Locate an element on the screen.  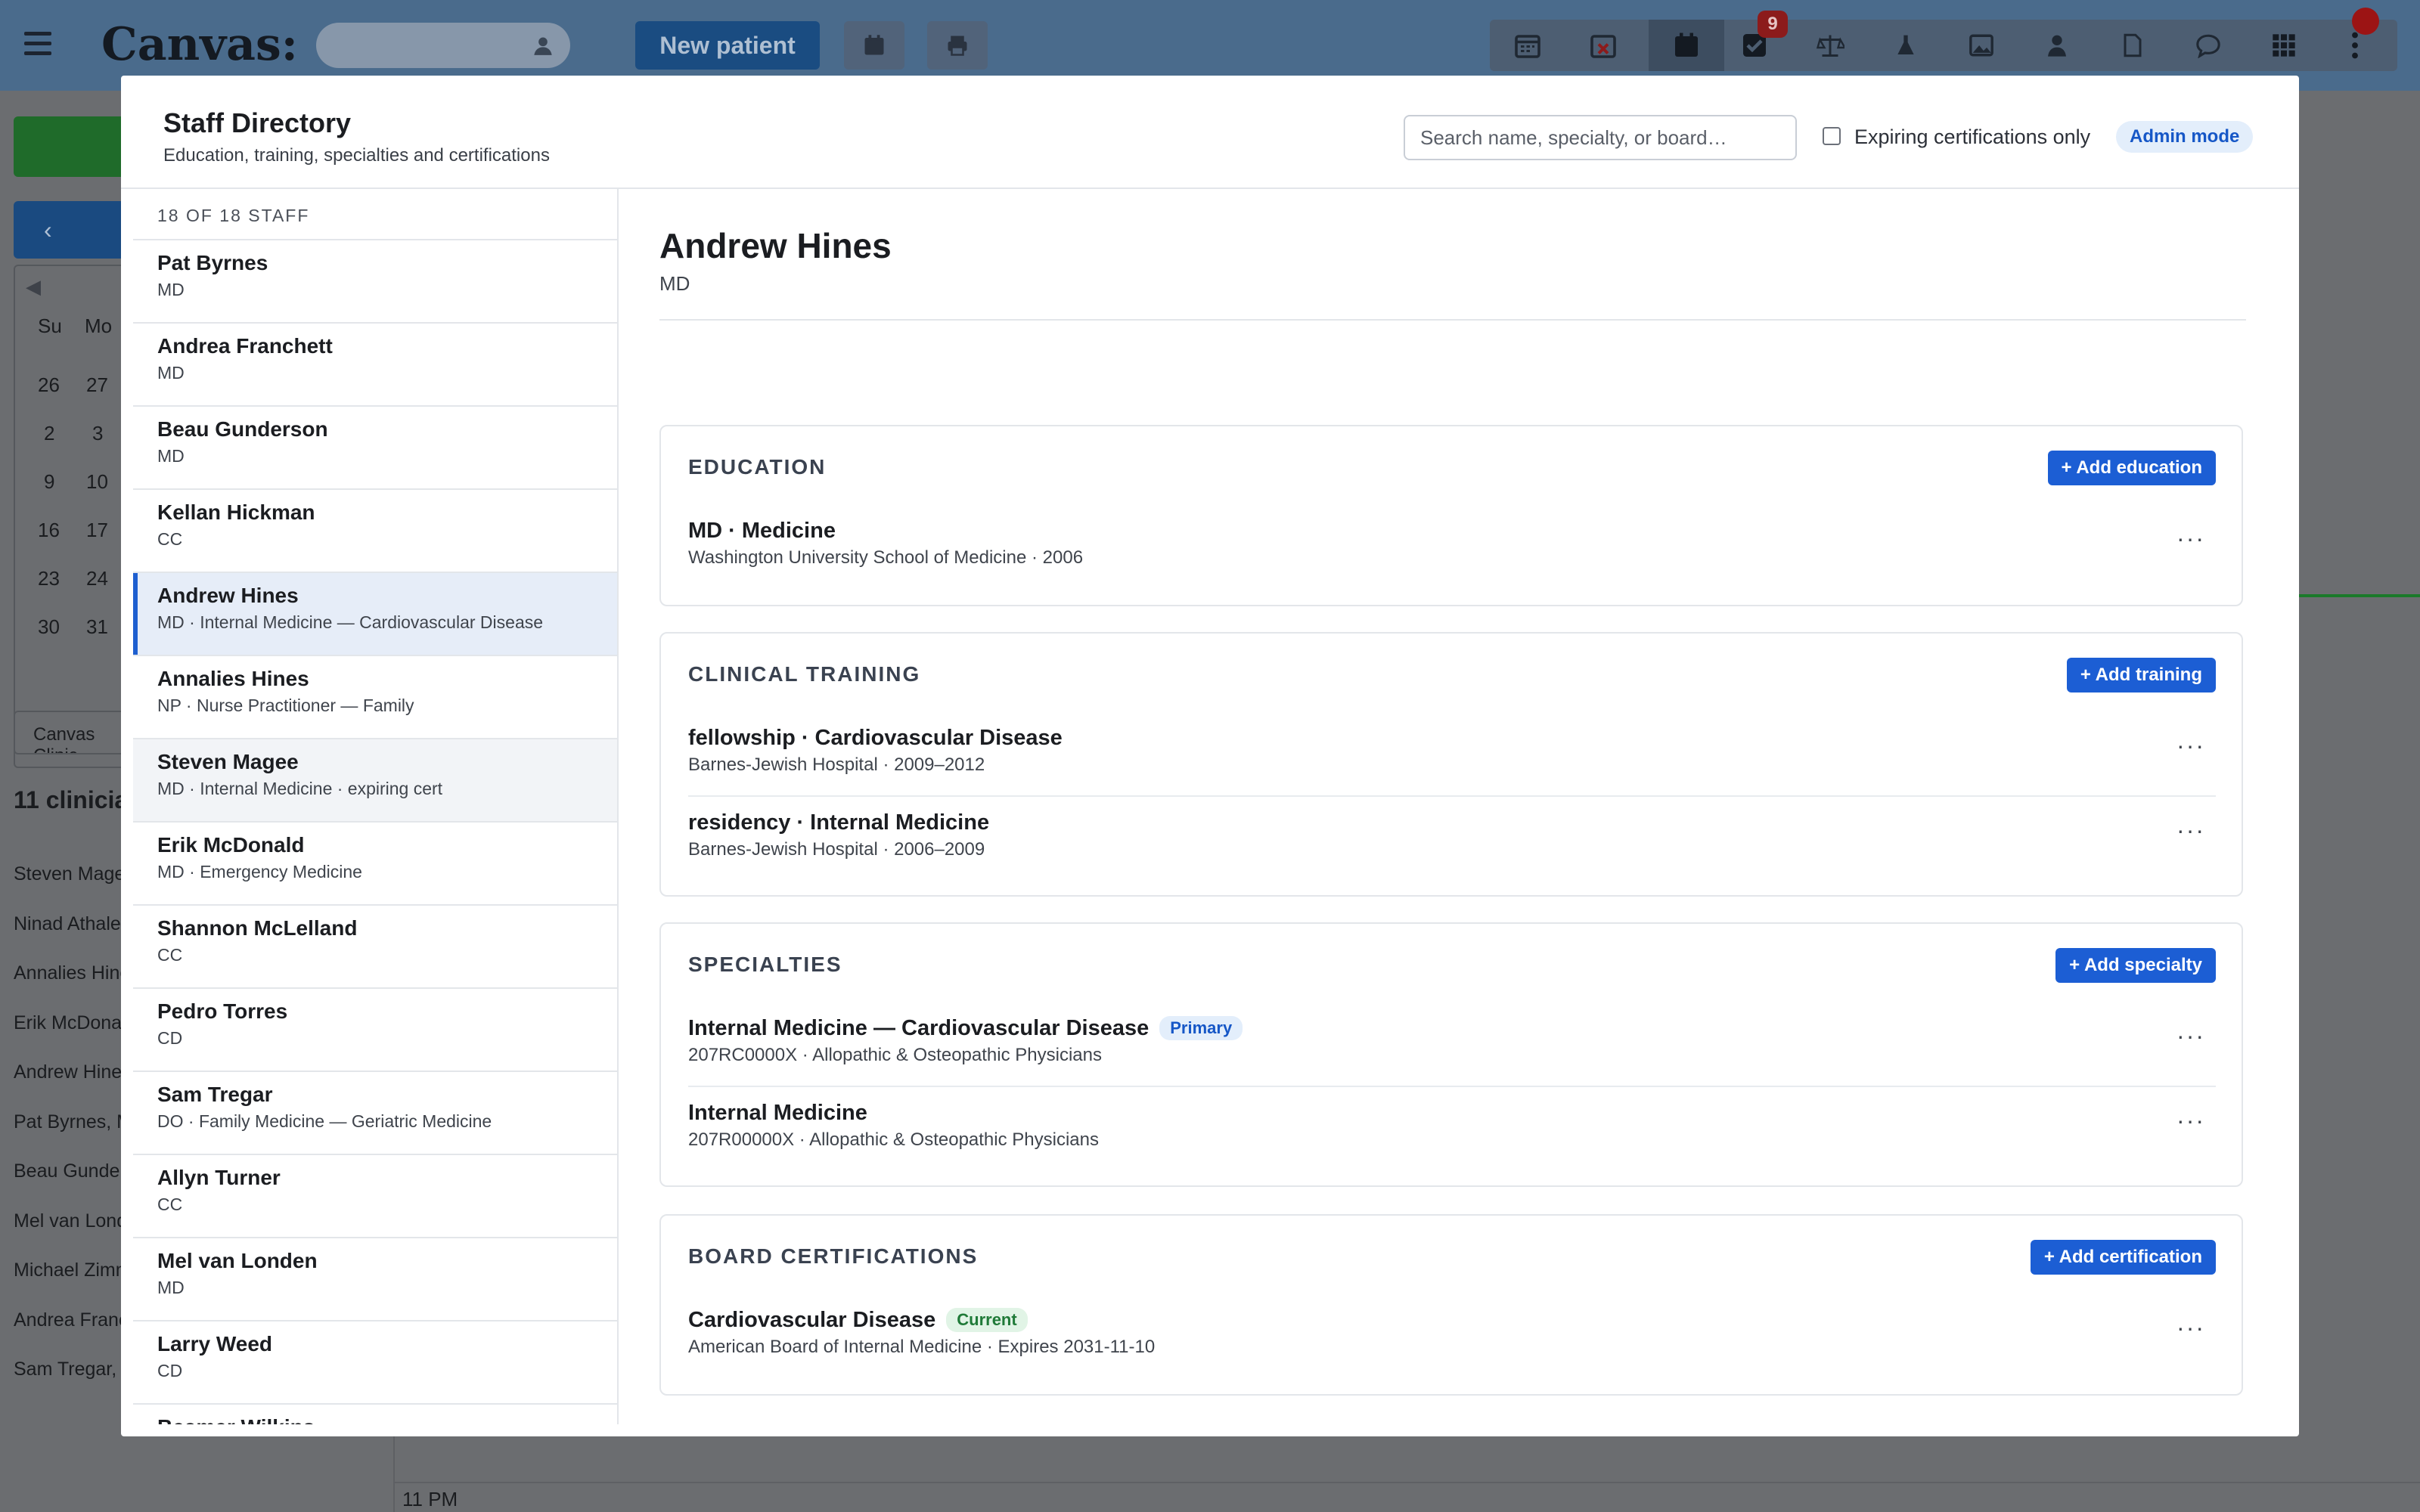
add-education-button: + Add education is located at coordinates (2131, 468).